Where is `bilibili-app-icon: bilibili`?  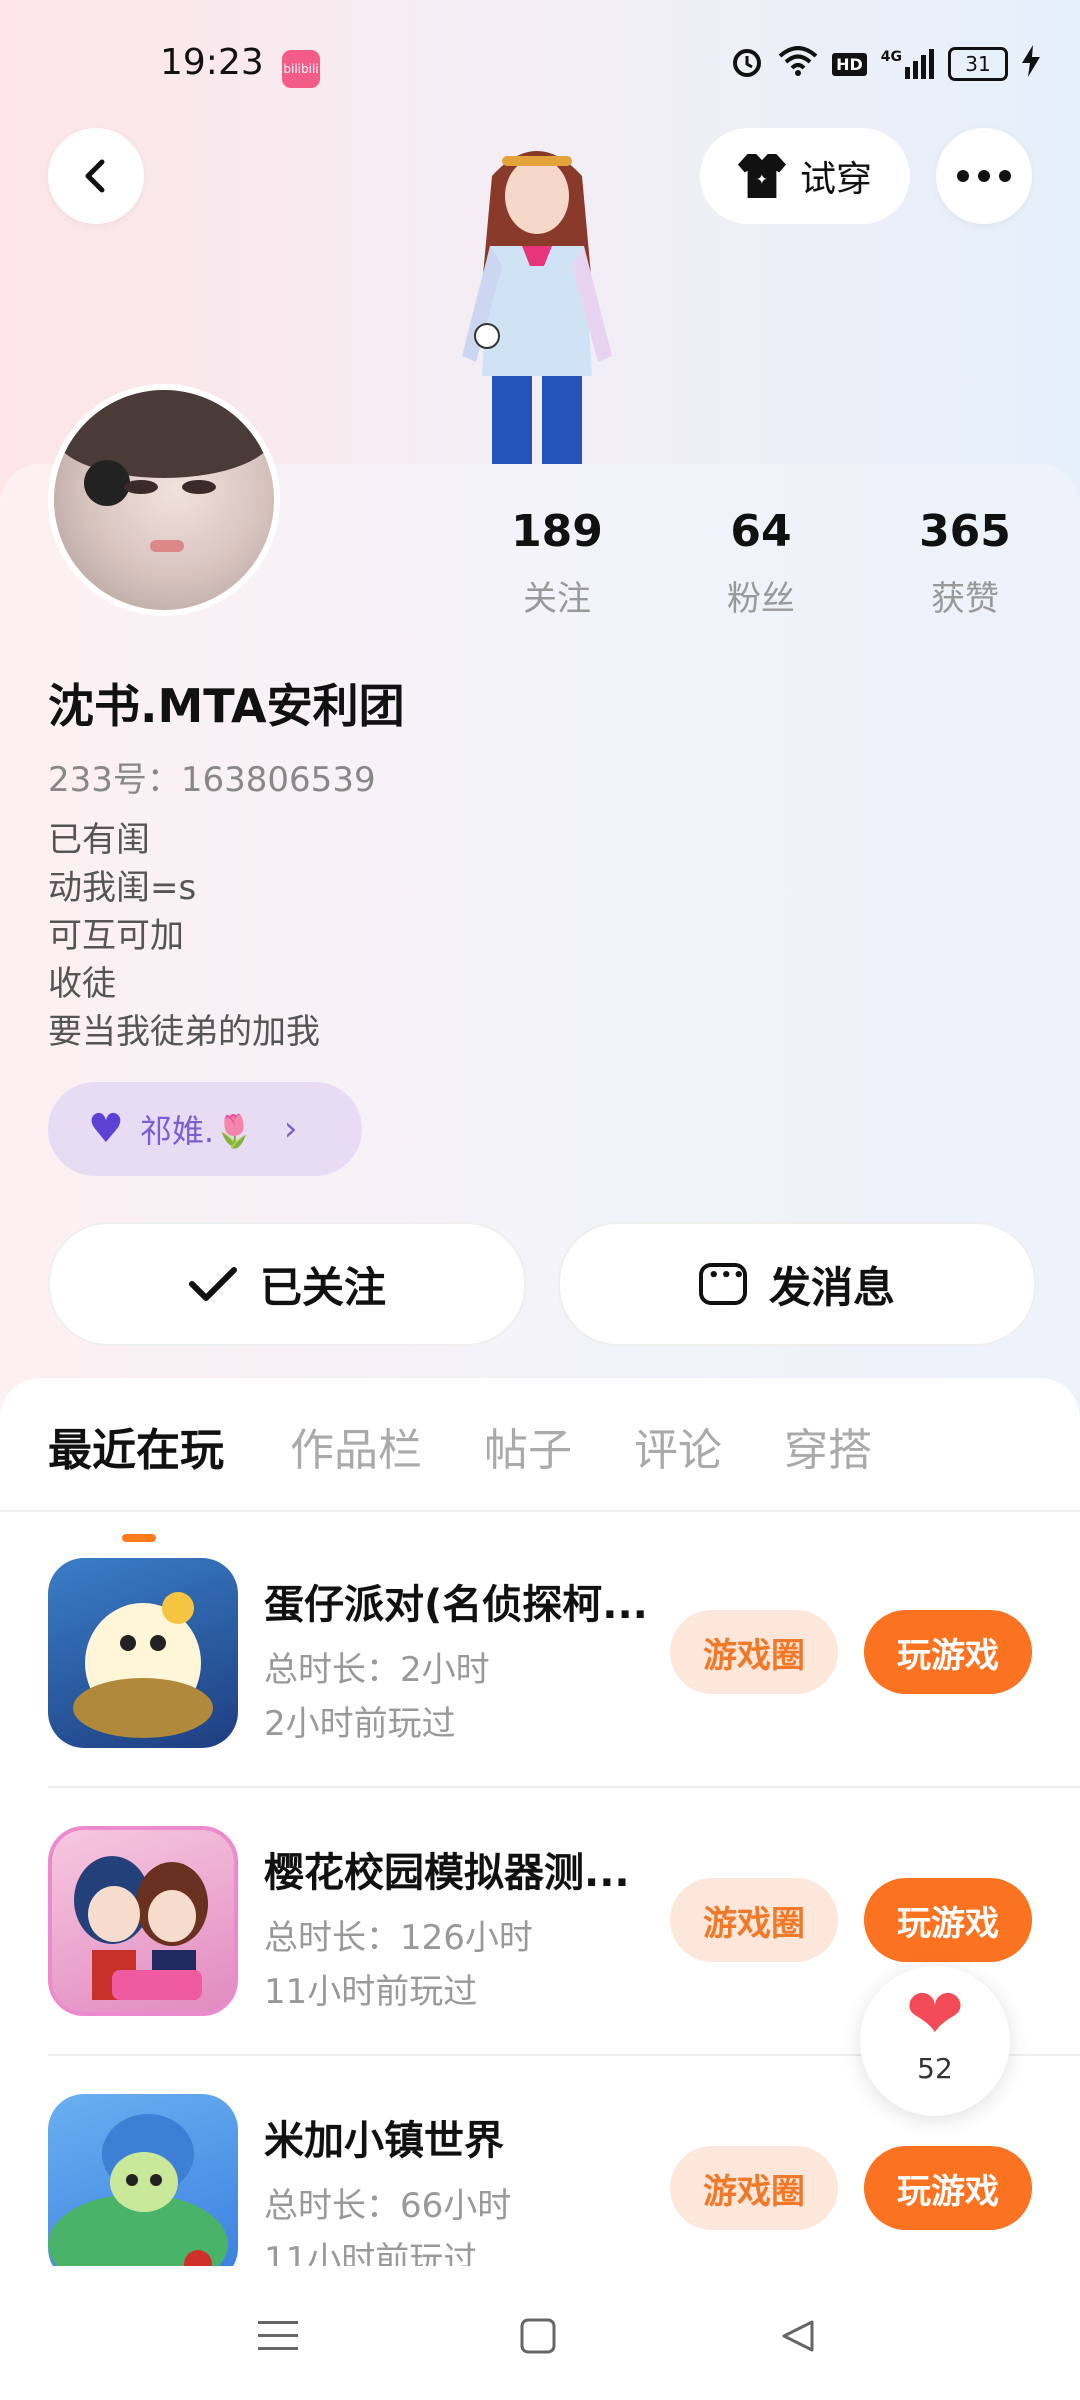
bilibili-app-icon: bilibili is located at coordinates (301, 69).